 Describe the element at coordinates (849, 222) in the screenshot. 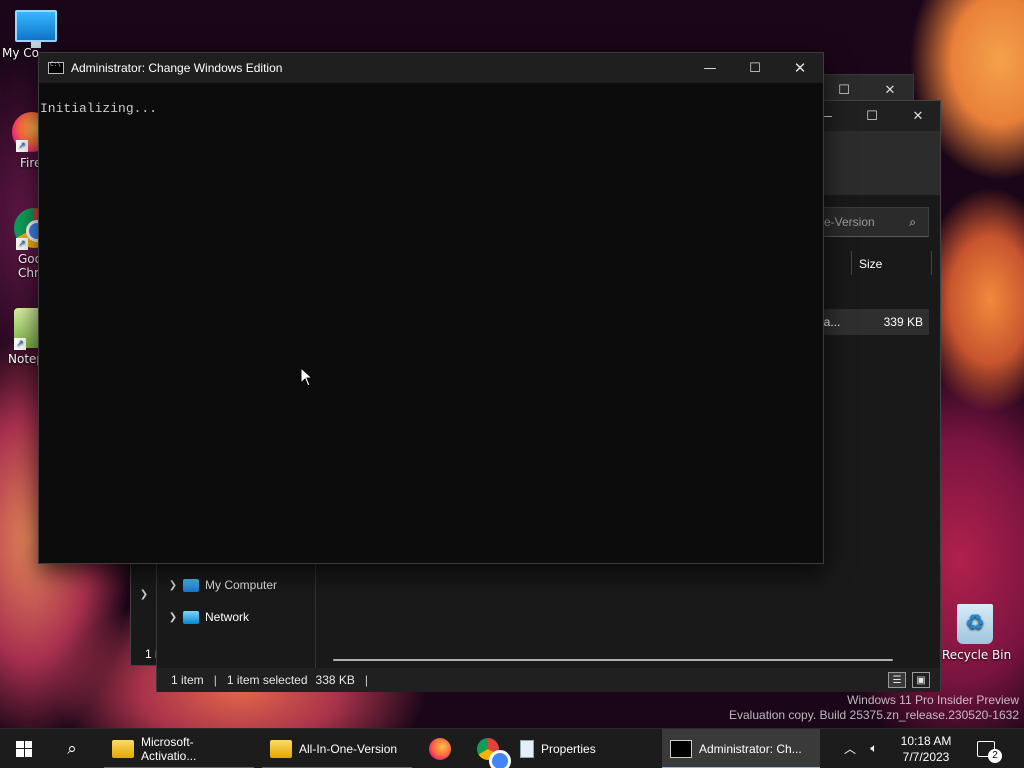

I see `search-placeholder: e-Version` at that location.